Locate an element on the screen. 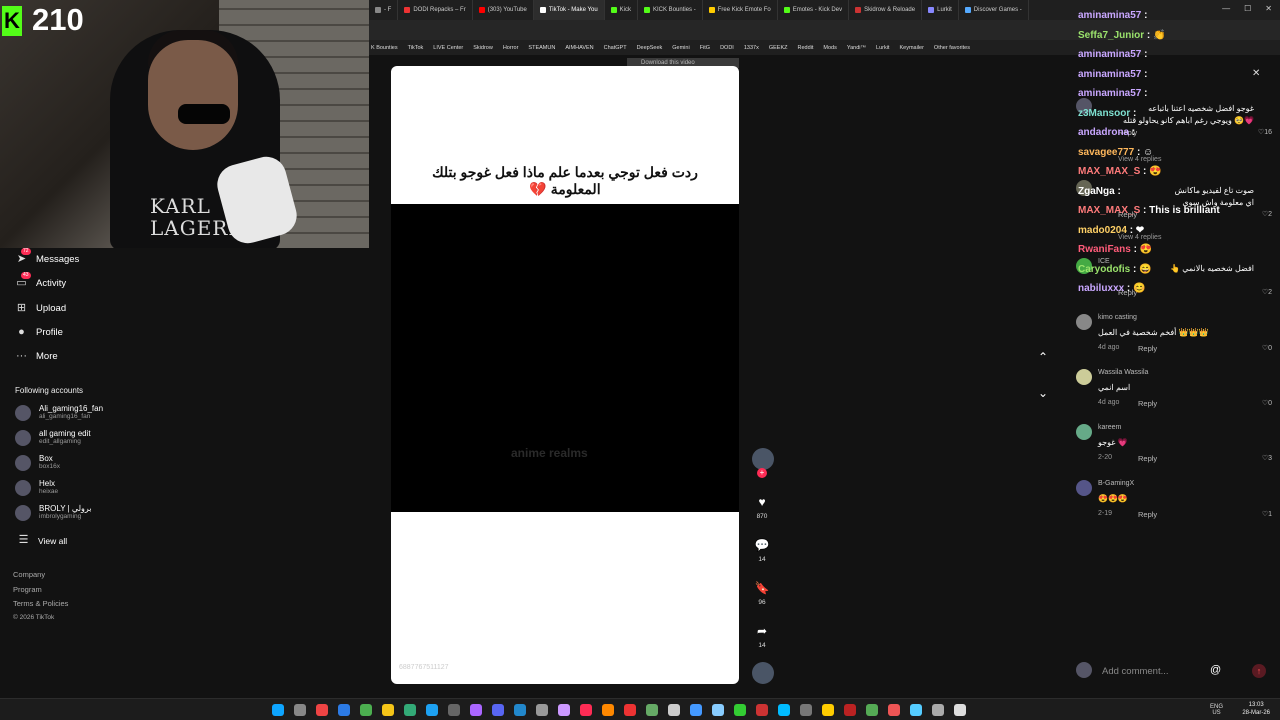  browser-tab: - F is located at coordinates (384, 10).